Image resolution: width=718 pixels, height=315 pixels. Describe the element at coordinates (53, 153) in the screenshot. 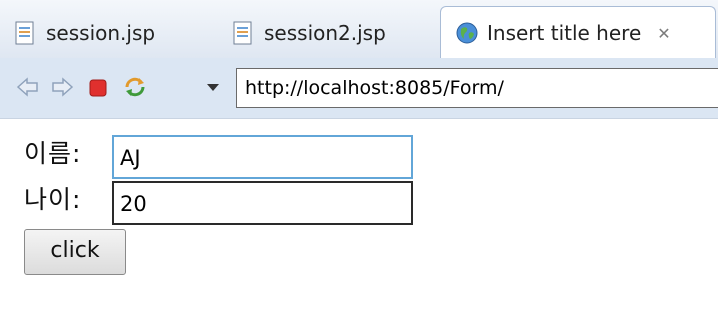

I see `name-label: 이름:` at that location.